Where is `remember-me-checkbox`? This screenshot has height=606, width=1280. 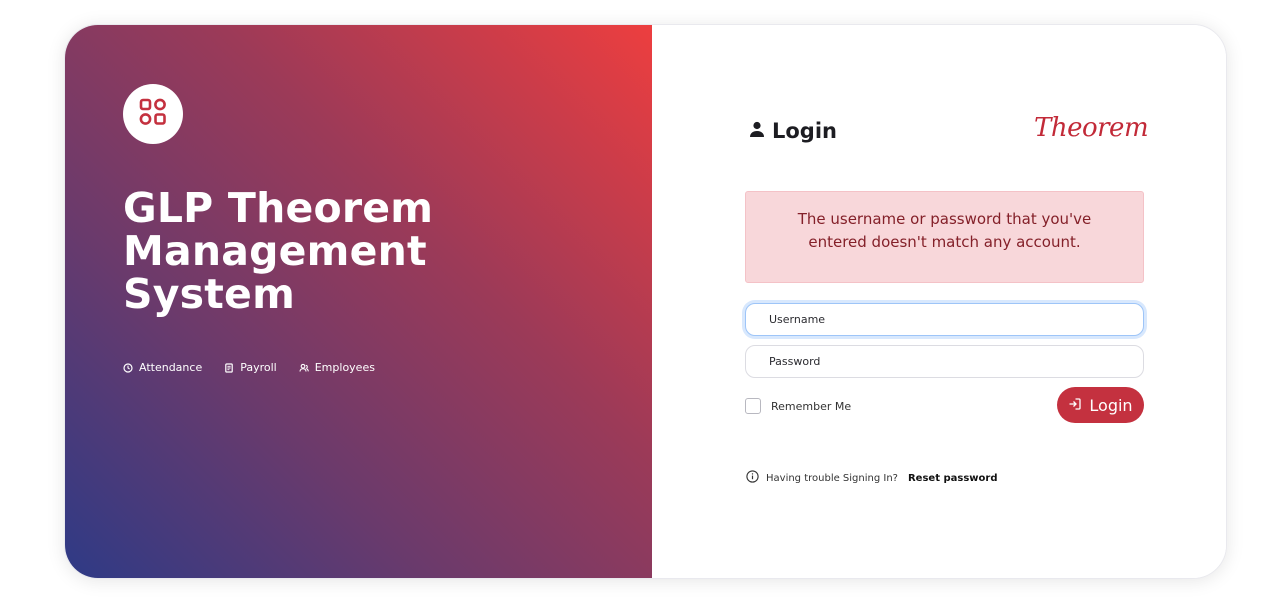
remember-me-checkbox is located at coordinates (753, 406).